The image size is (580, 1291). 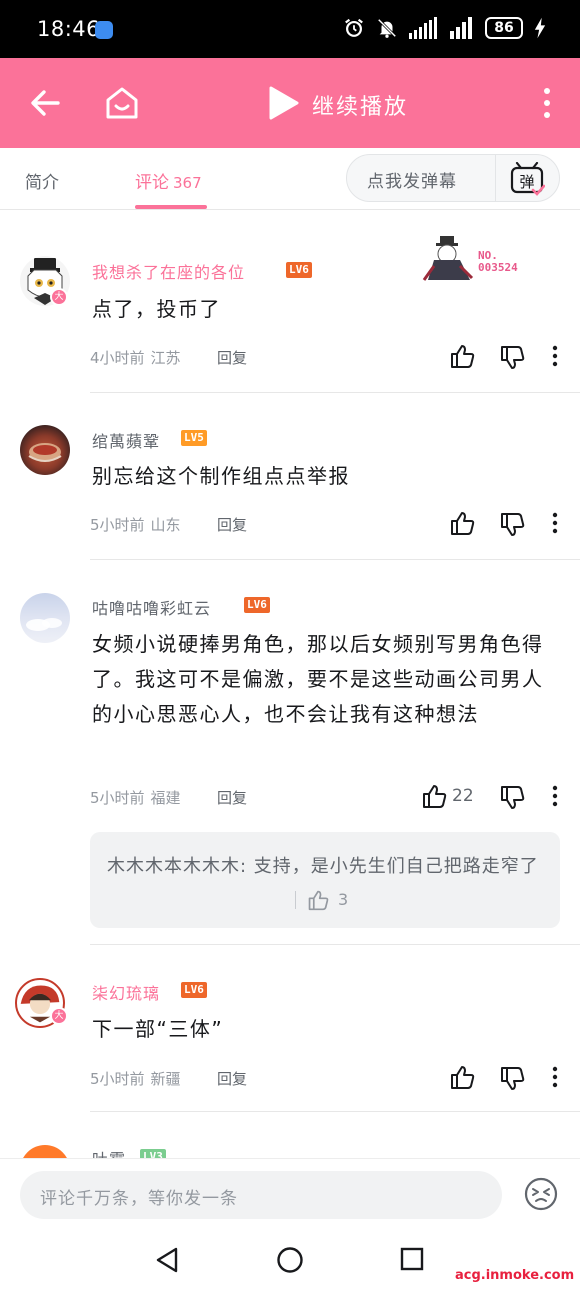 I want to click on more-vertical-icon, so click(x=547, y=103).